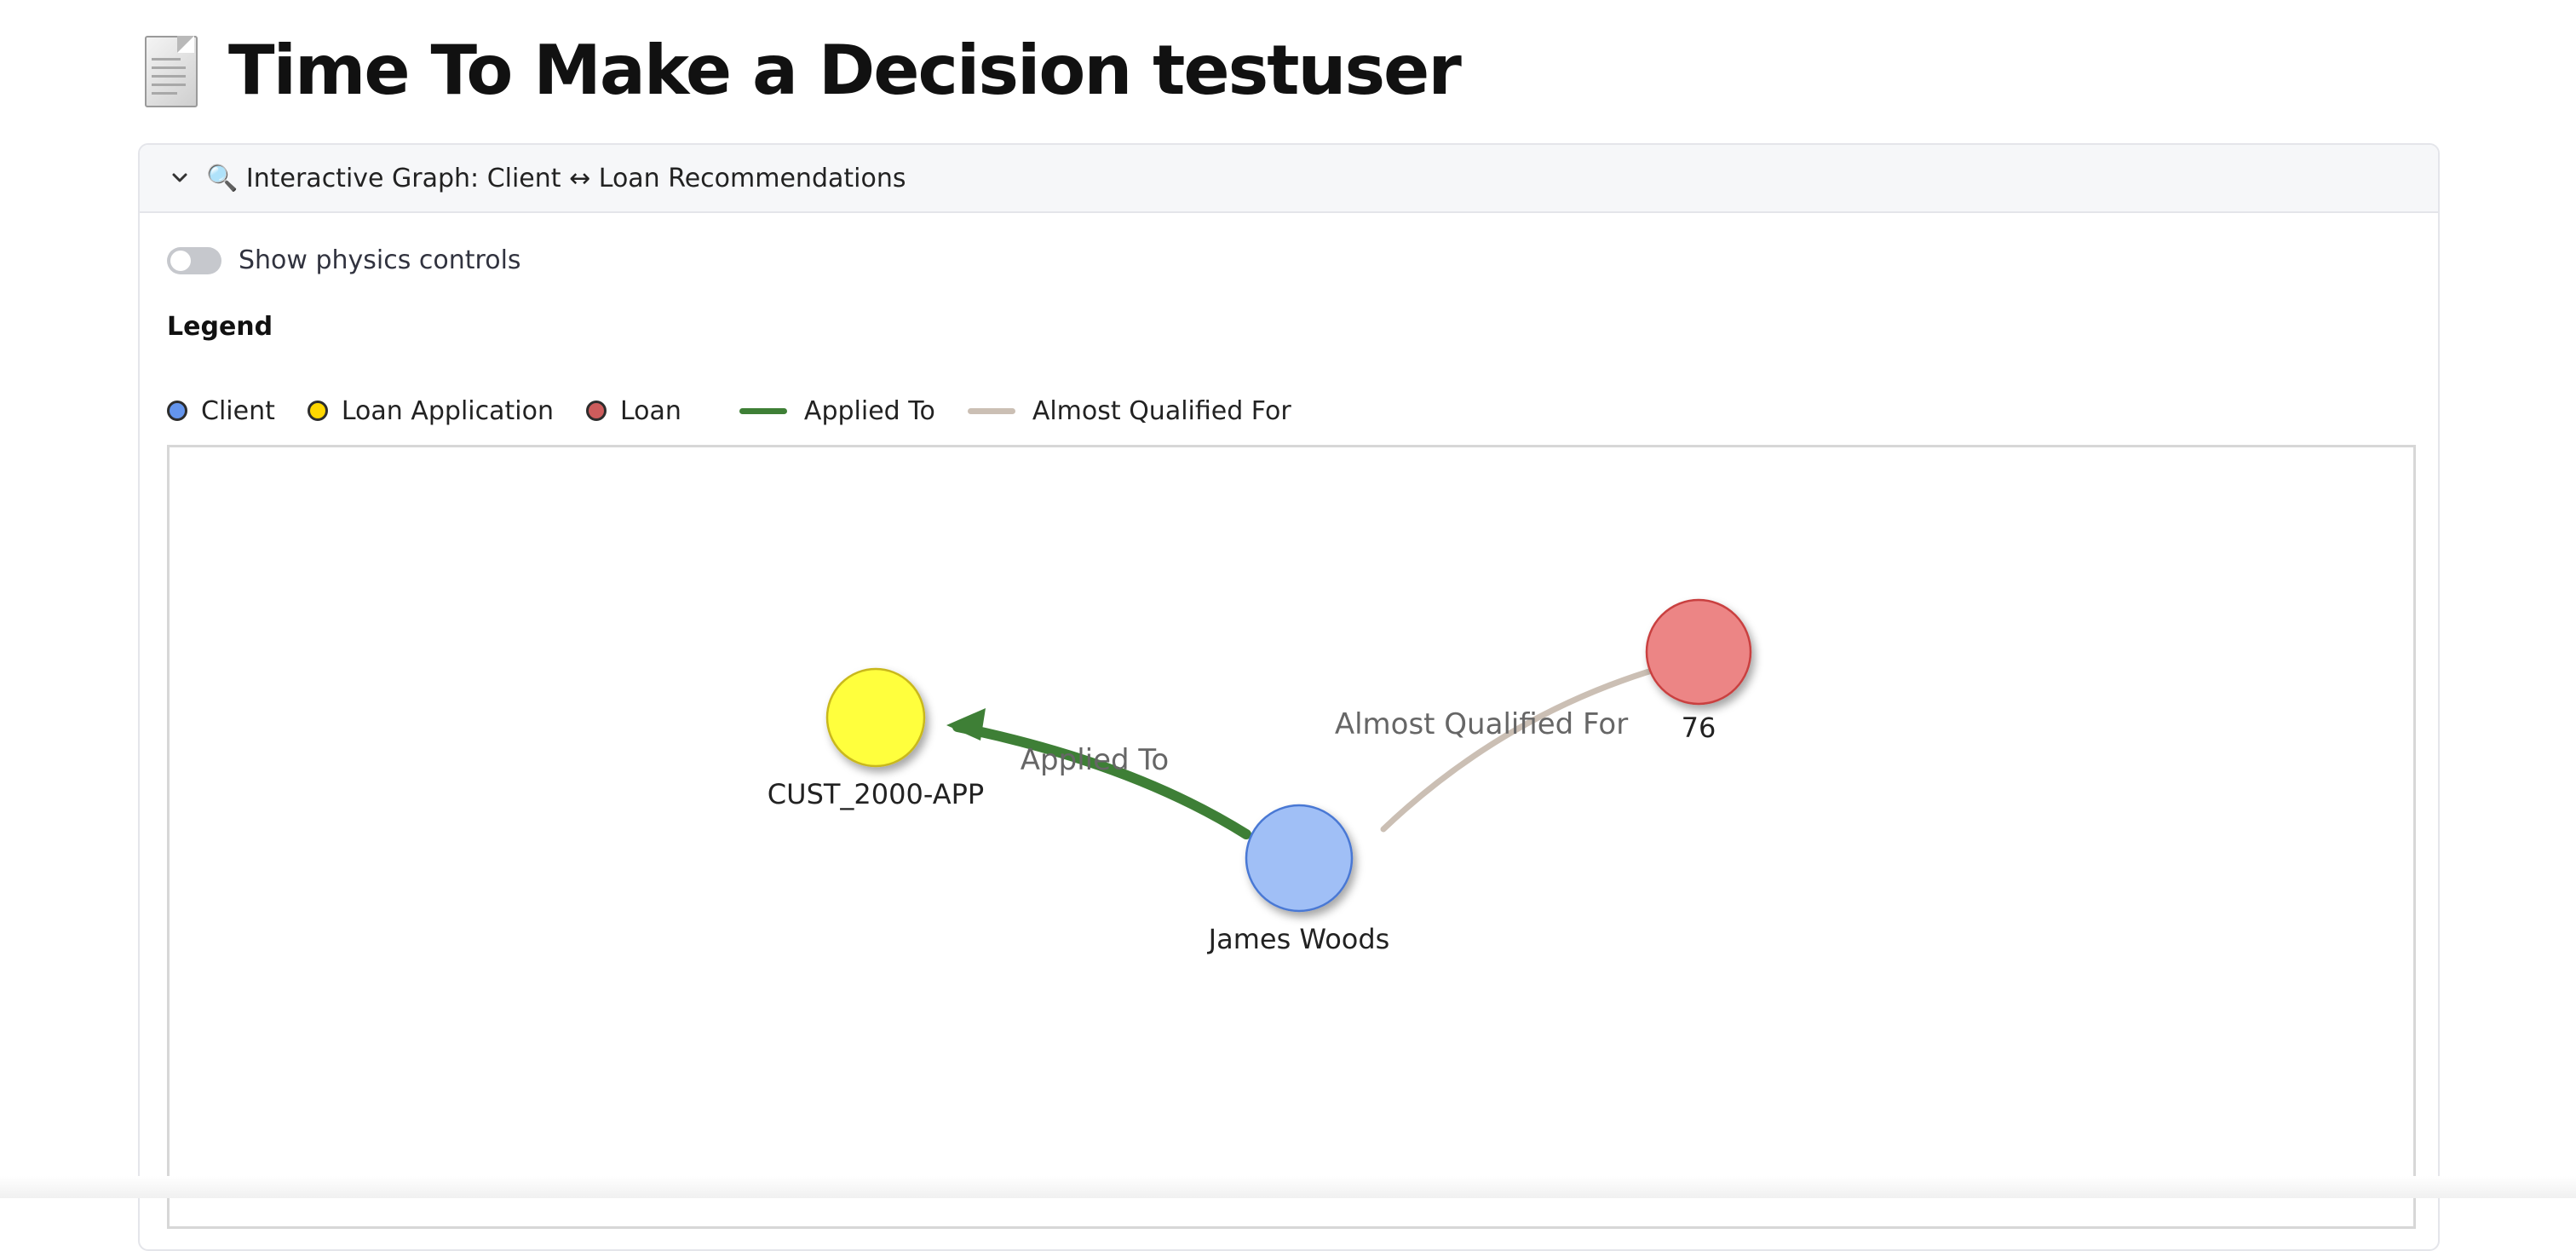  What do you see at coordinates (194, 260) in the screenshot?
I see `physics-toggle` at bounding box center [194, 260].